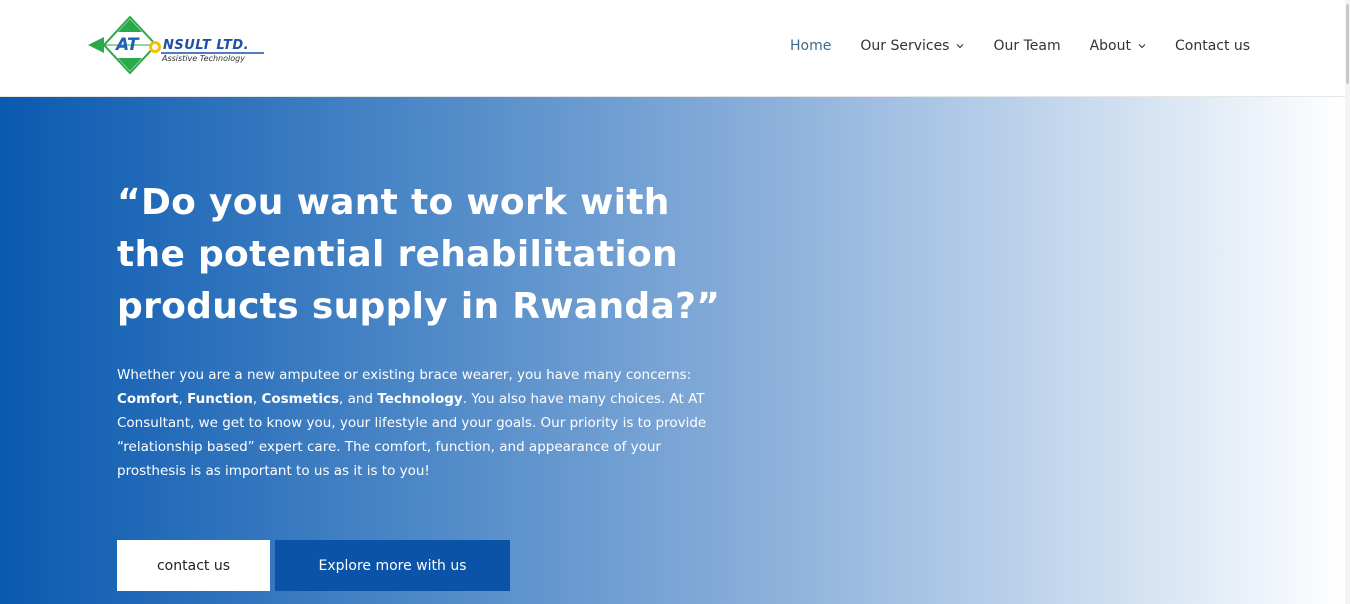 This screenshot has width=1350, height=604. Describe the element at coordinates (206, 45) in the screenshot. I see `logo-name-text: NSULT LTD.` at that location.